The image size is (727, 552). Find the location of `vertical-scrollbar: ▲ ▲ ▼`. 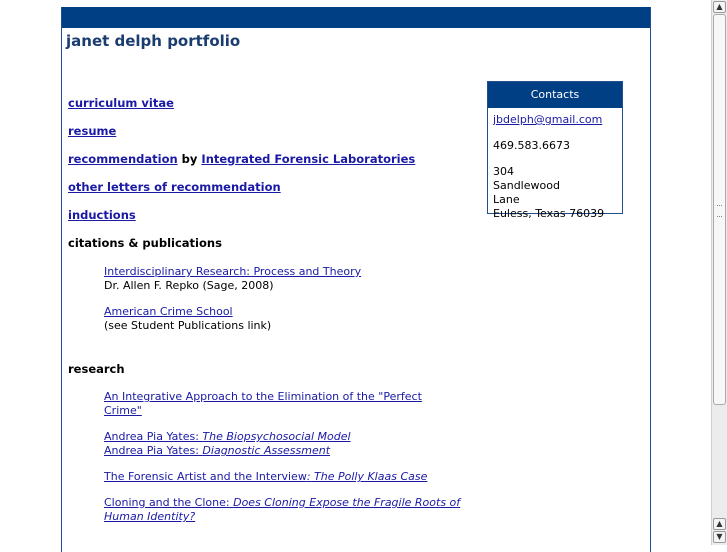

vertical-scrollbar: ▲ ▲ ▼ is located at coordinates (719, 272).